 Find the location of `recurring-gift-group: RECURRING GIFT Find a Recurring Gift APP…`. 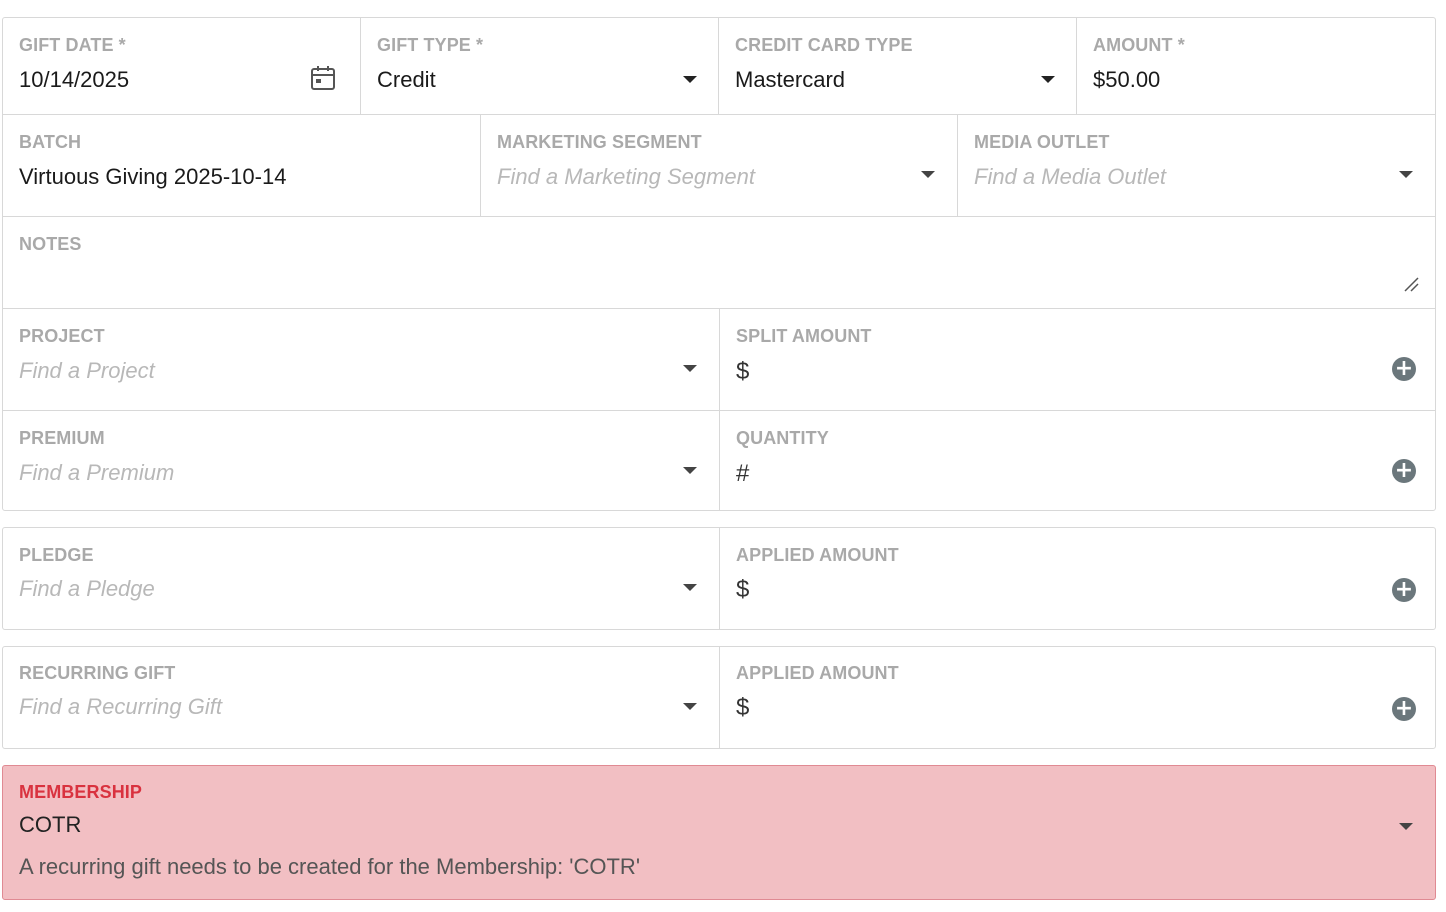

recurring-gift-group: RECURRING GIFT Find a Recurring Gift APP… is located at coordinates (719, 697).